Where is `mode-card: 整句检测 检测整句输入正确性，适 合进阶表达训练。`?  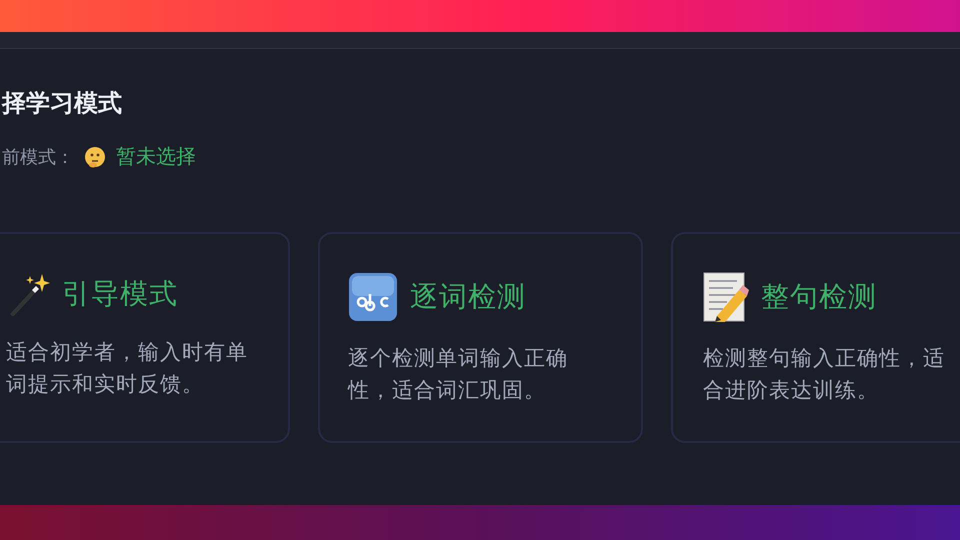 mode-card: 整句检测 检测整句输入正确性，适 合进阶表达训练。 is located at coordinates (815, 337).